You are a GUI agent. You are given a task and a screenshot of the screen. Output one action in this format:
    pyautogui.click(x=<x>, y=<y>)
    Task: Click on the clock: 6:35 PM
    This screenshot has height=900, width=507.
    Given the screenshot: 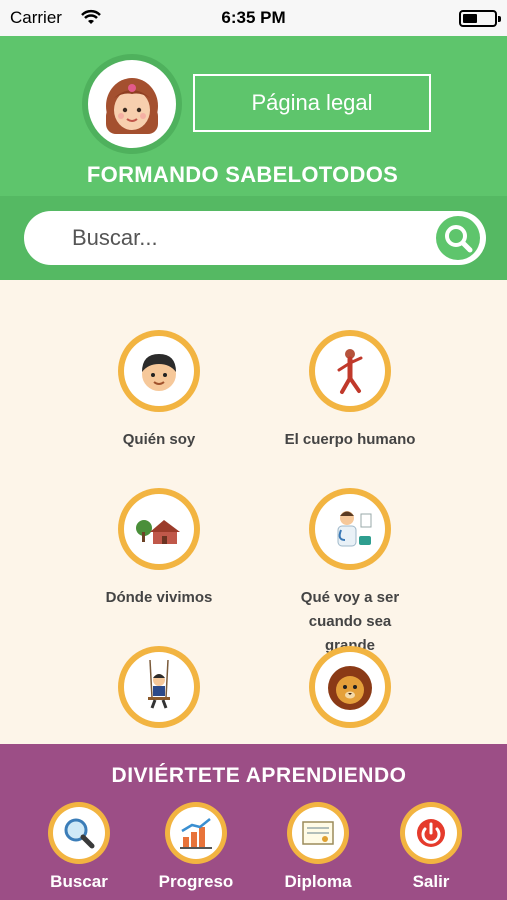 What is the action you would take?
    pyautogui.click(x=253, y=17)
    